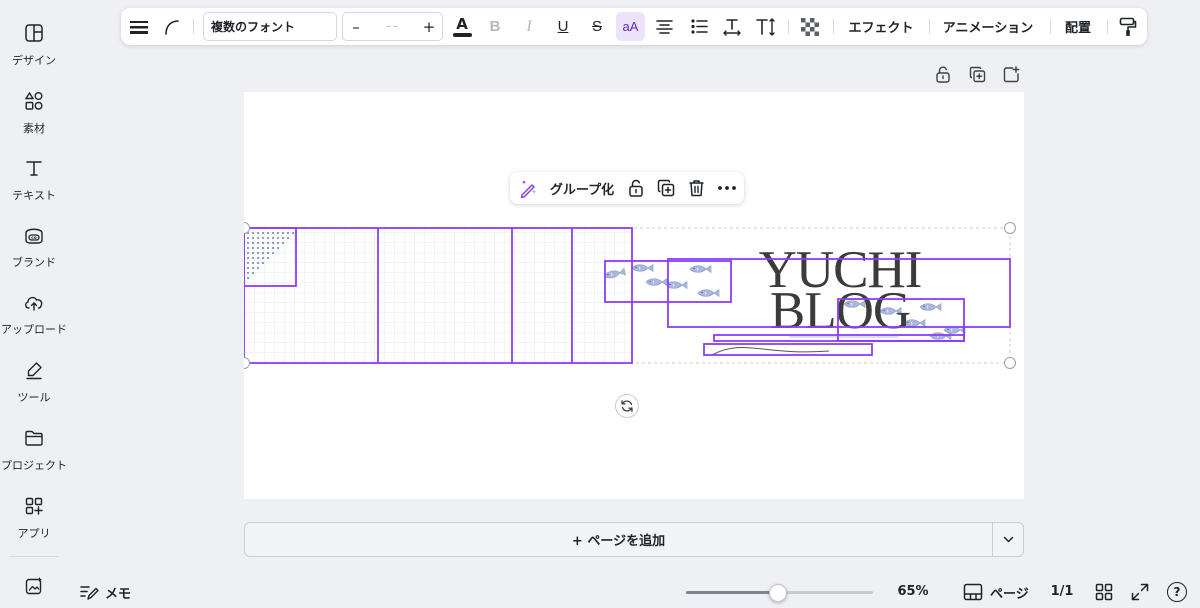 Image resolution: width=1200 pixels, height=608 pixels. I want to click on lock-open-icon, so click(943, 74).